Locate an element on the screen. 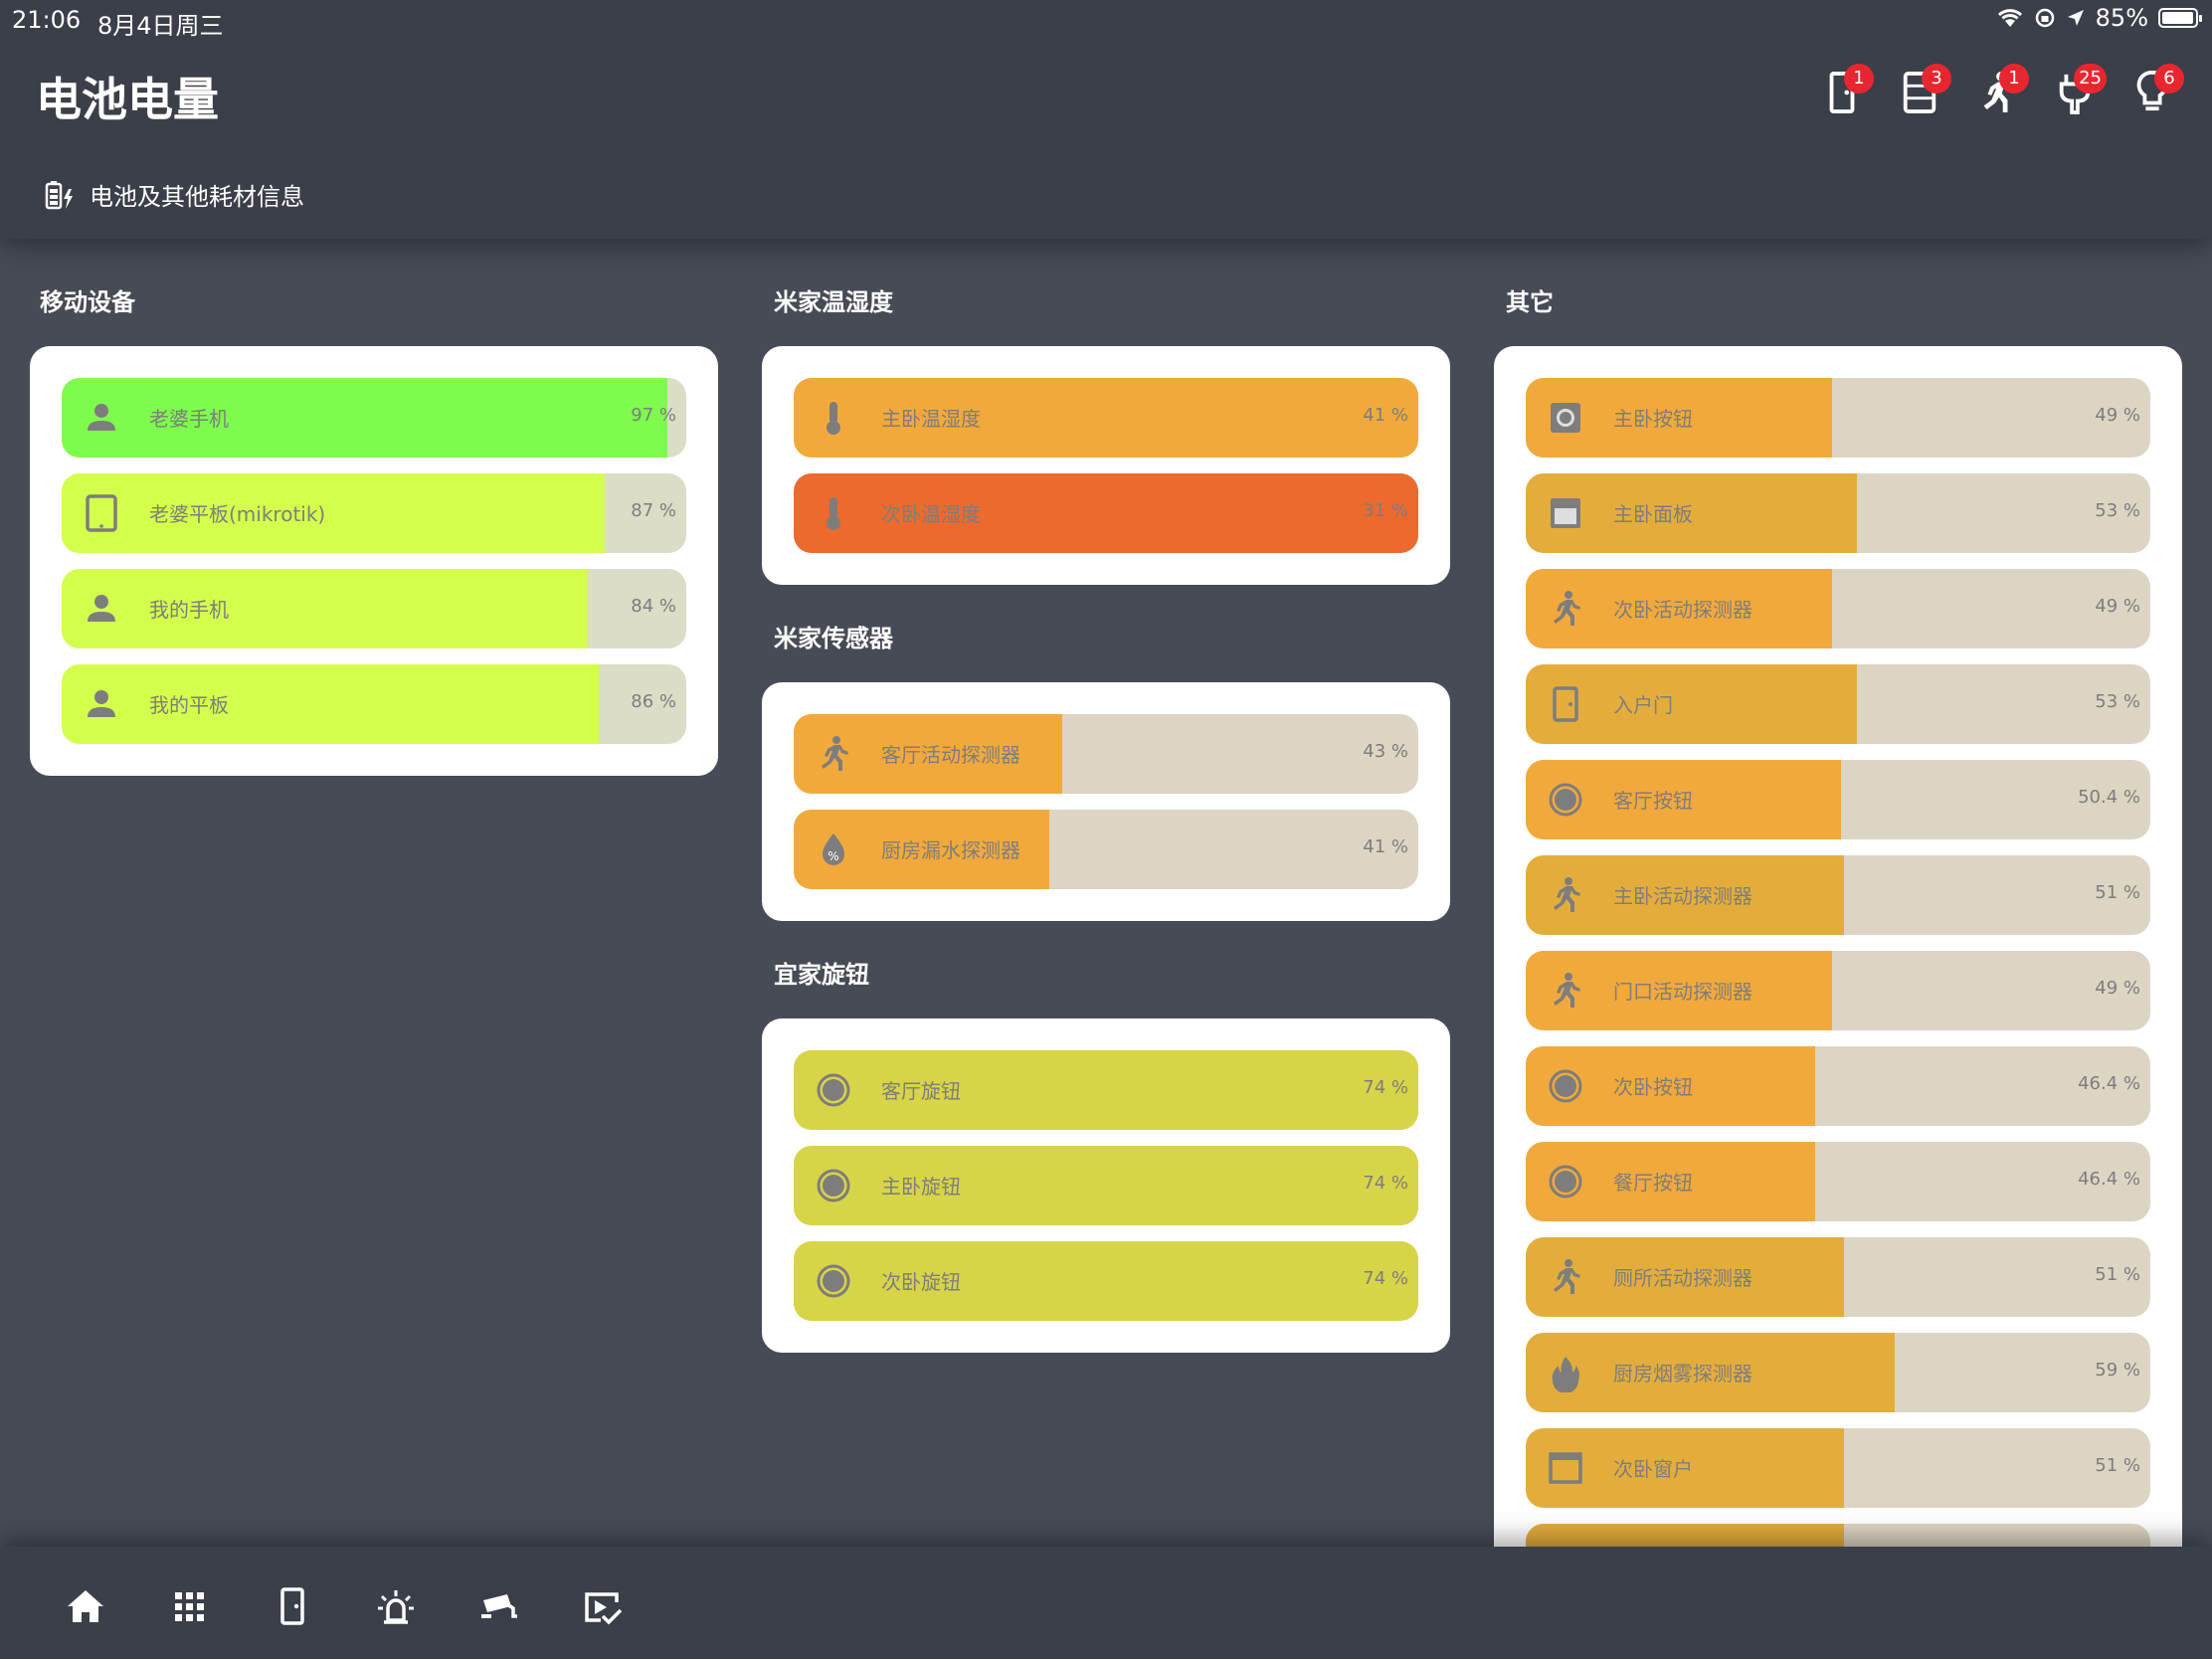 This screenshot has width=2212, height=1659. battery-row: 次卧活动探测器 49 % is located at coordinates (1838, 608).